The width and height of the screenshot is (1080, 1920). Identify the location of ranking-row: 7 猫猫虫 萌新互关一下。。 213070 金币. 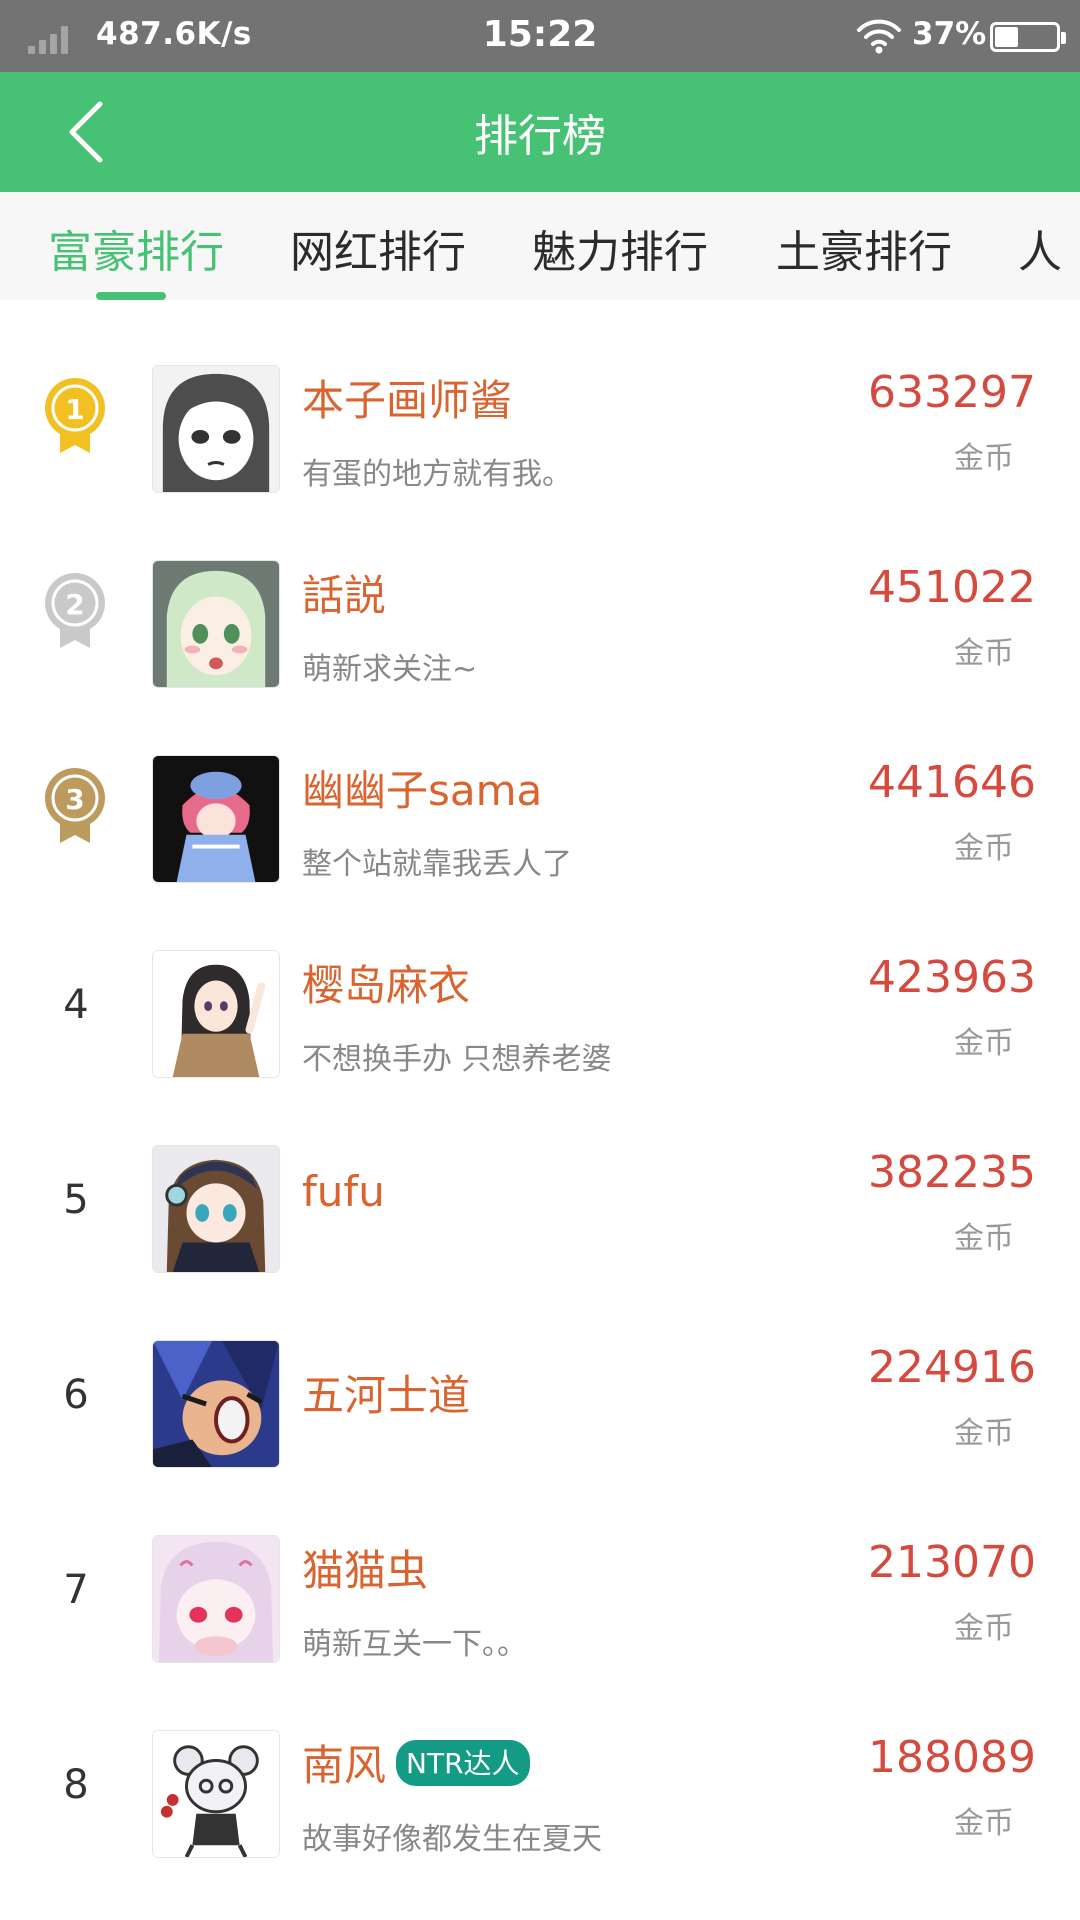
(540, 1592).